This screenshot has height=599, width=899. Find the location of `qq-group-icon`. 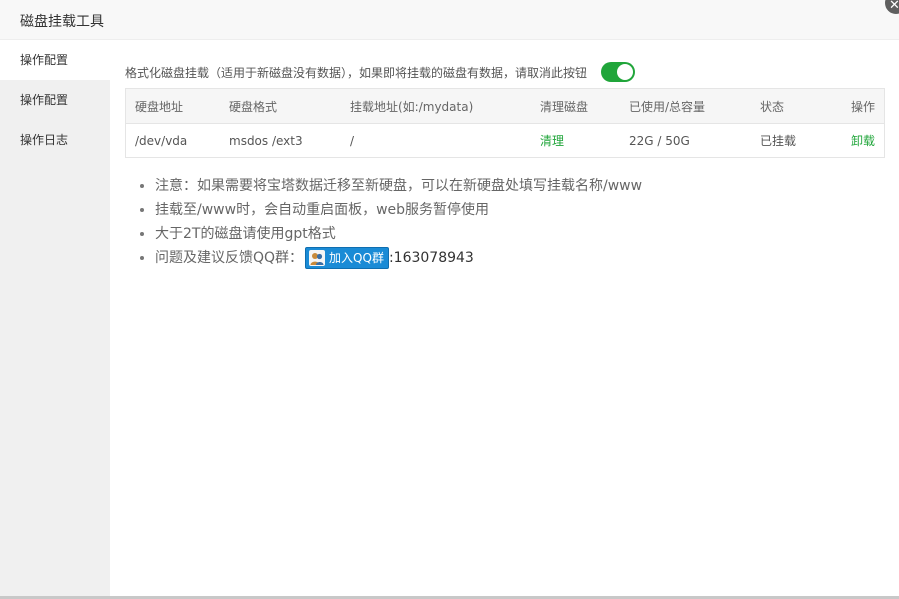

qq-group-icon is located at coordinates (317, 258).